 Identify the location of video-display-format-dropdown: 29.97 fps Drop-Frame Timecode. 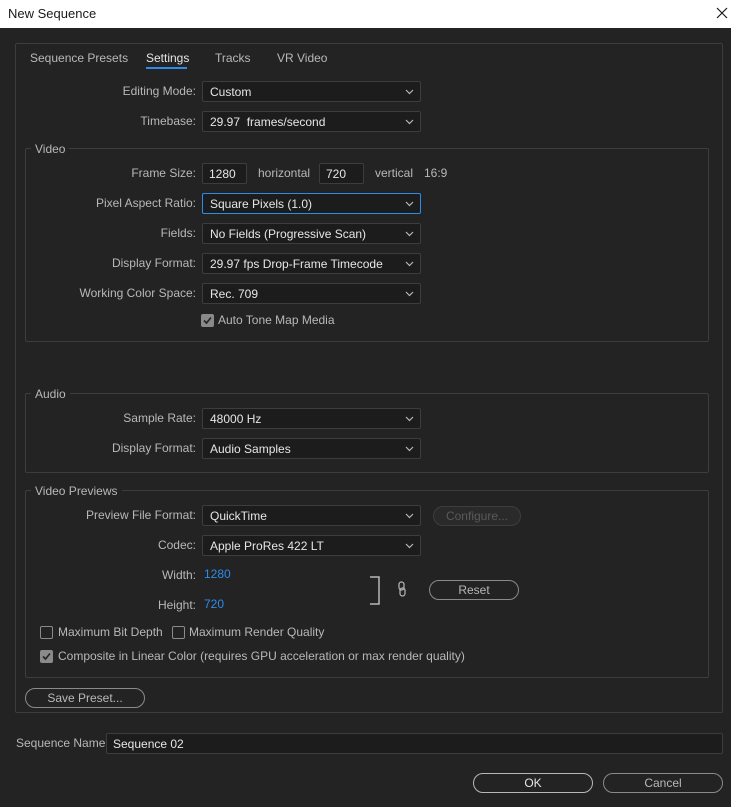
(311, 263).